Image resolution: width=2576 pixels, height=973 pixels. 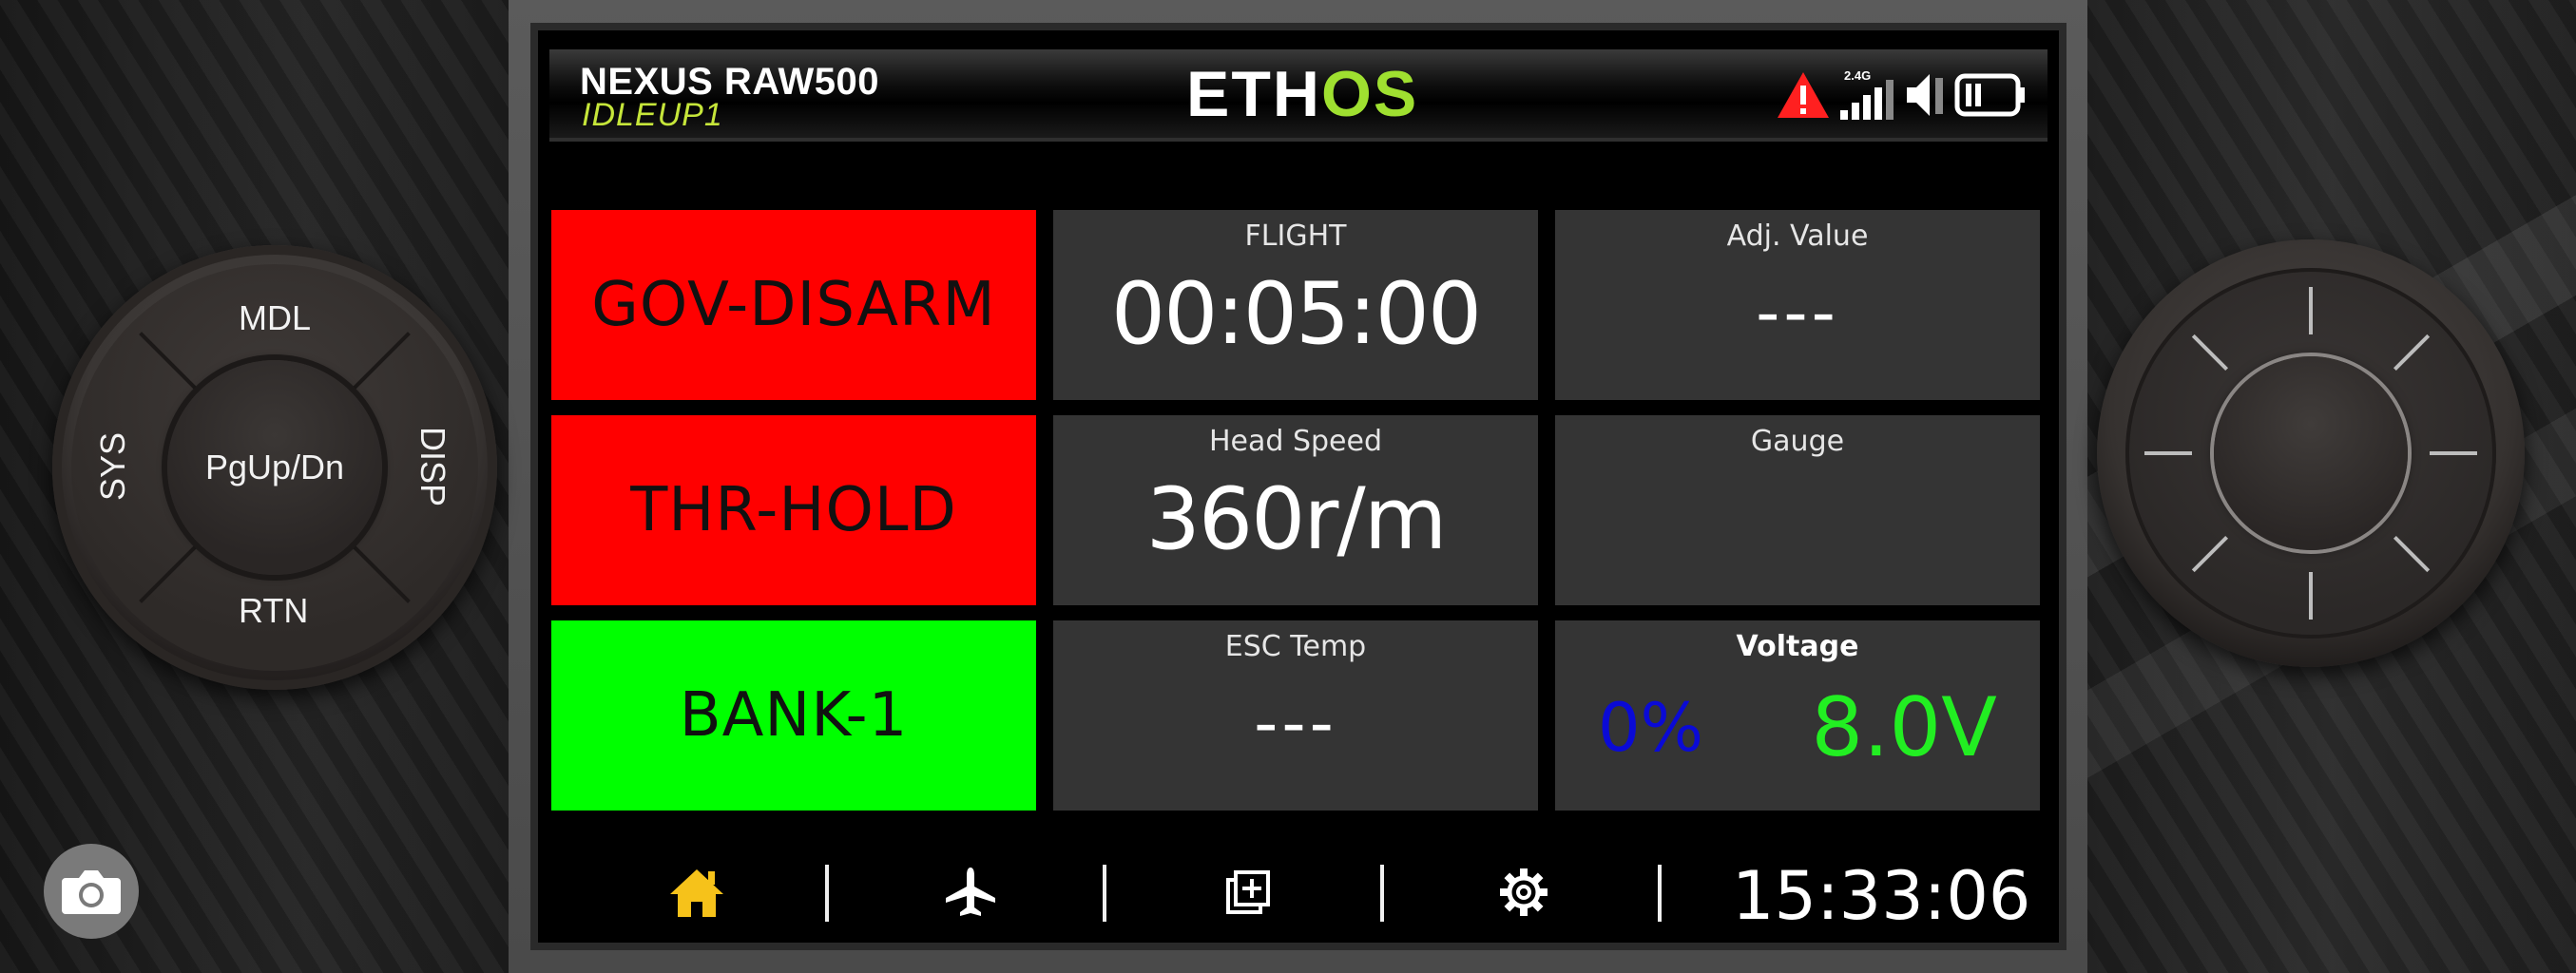 What do you see at coordinates (273, 611) in the screenshot?
I see `dpad-rtn-button: RTN` at bounding box center [273, 611].